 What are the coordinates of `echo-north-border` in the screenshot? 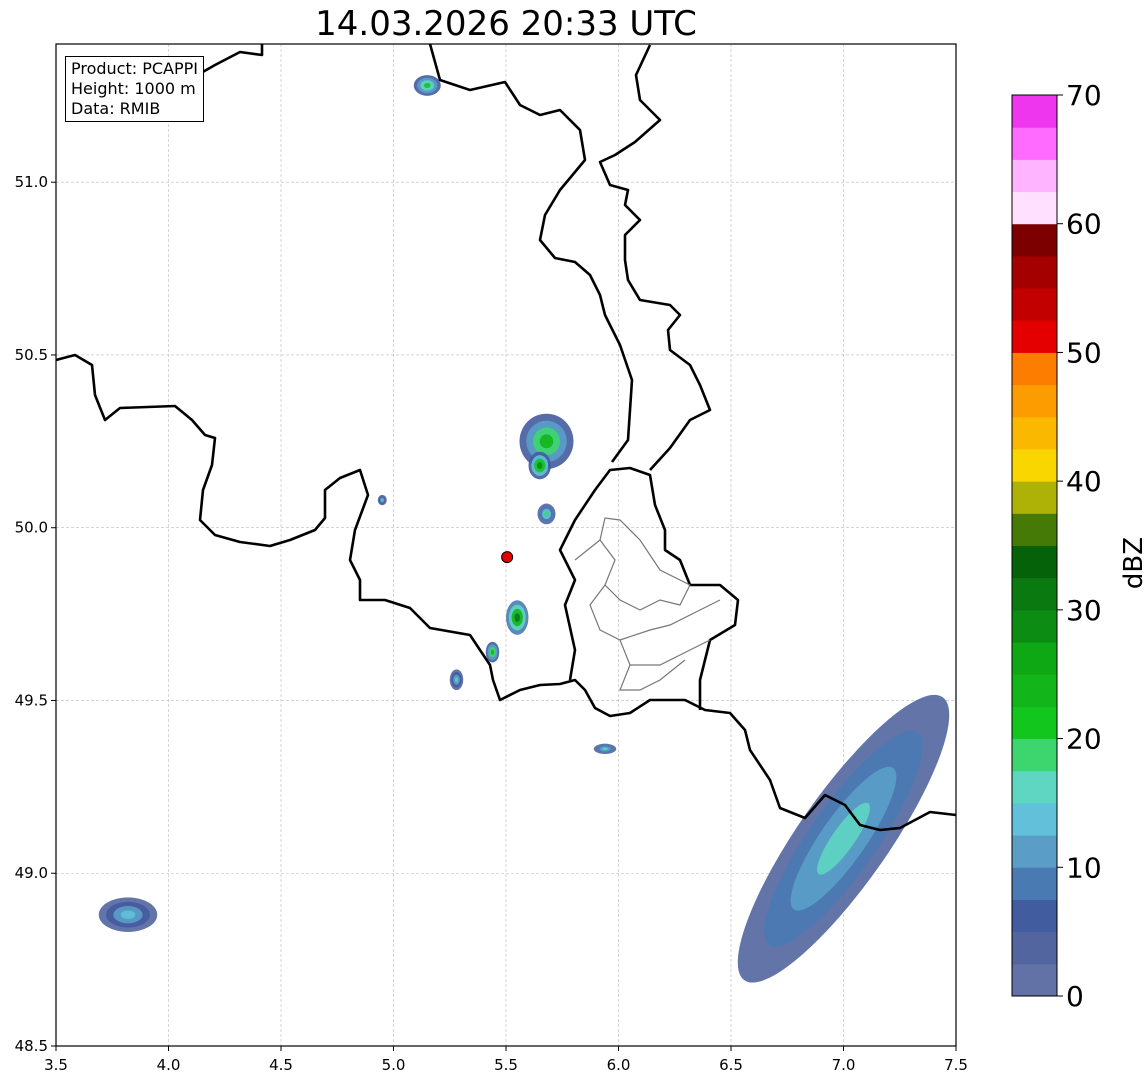 It's located at (427, 85).